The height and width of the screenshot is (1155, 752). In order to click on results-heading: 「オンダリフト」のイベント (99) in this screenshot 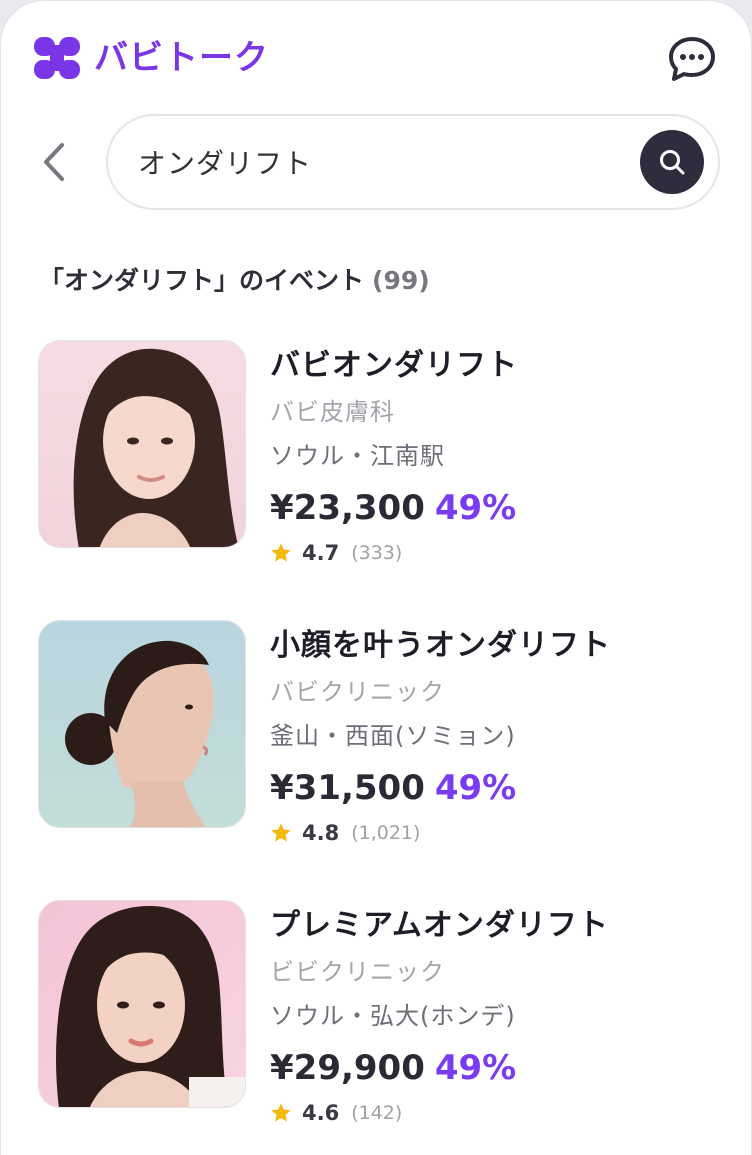, I will do `click(234, 281)`.